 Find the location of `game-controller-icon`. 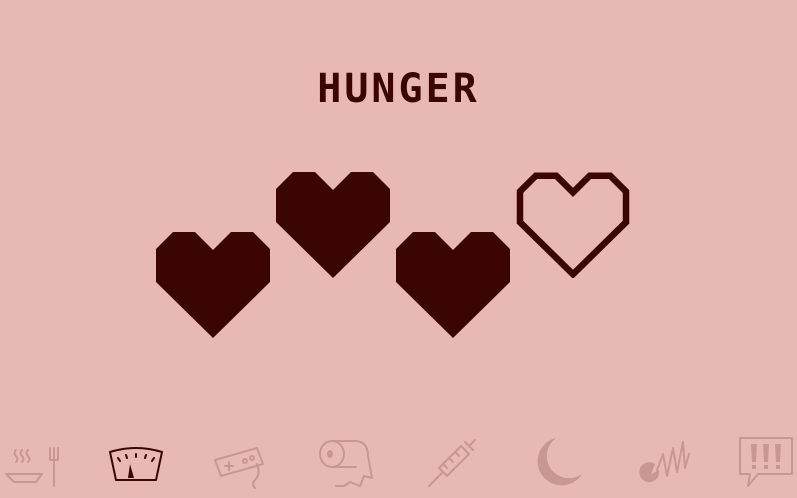

game-controller-icon is located at coordinates (241, 462).